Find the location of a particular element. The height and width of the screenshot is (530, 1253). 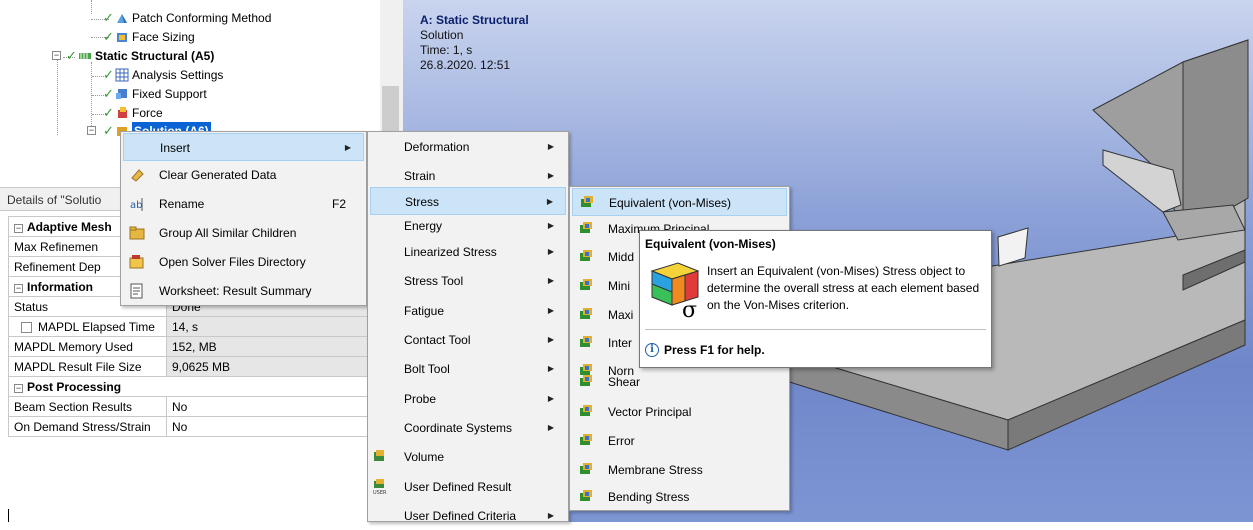

menu-item-contact-tool: Contact Tool ▶ is located at coordinates (468, 340).